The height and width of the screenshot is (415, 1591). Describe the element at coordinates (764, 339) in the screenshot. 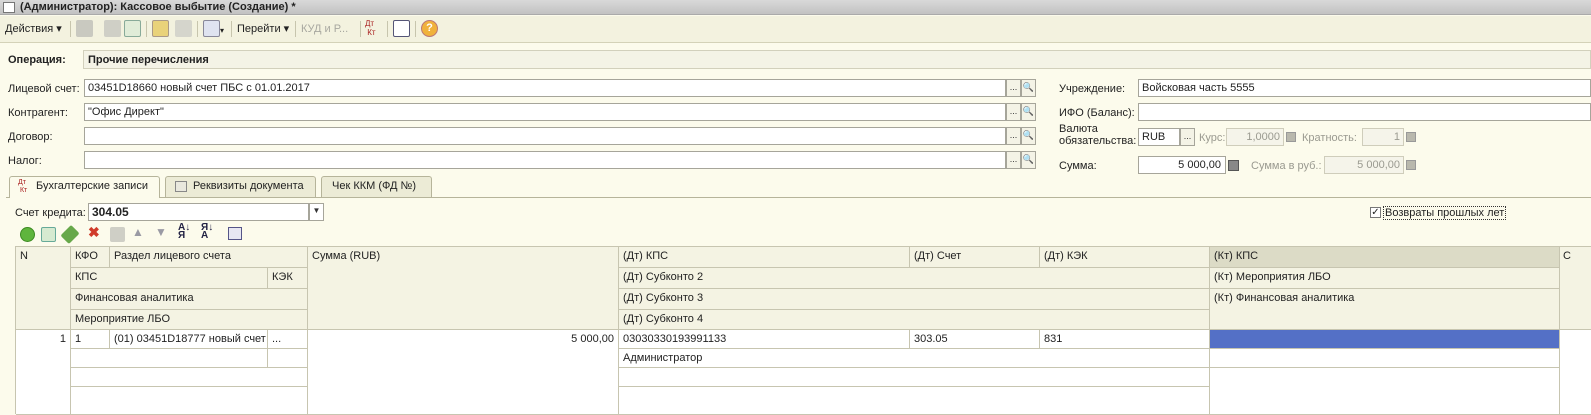

I see `table-cell-dt-kps: 03030330193991133` at that location.